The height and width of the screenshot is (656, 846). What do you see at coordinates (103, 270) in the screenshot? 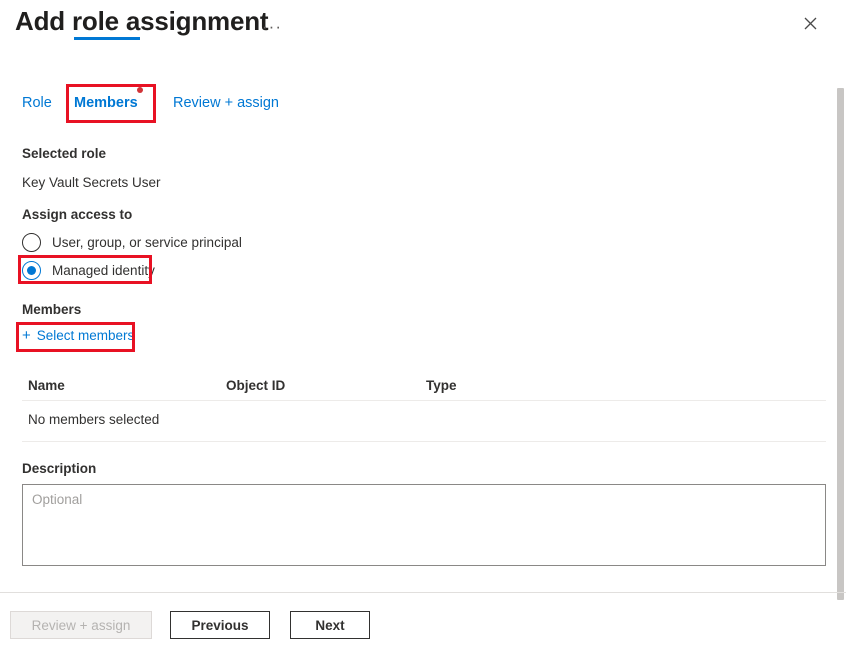
I see `radio-label-managed-identity: Managed identity` at bounding box center [103, 270].